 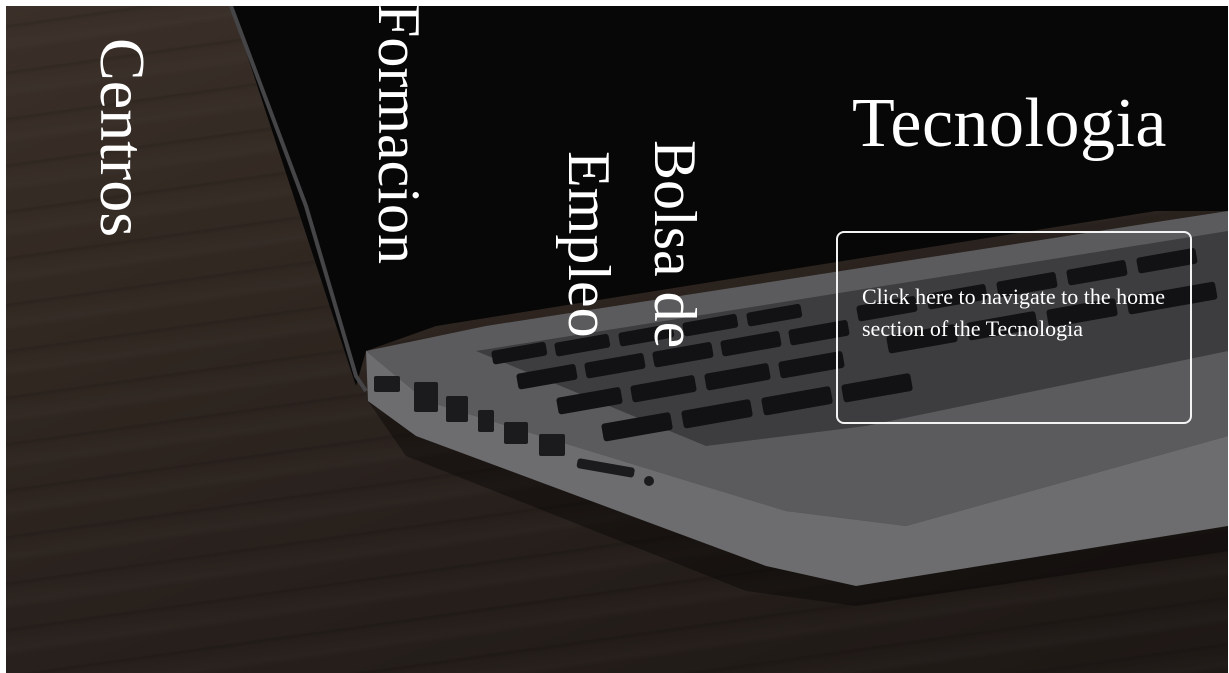 I want to click on nav-link-centros: Centros, so click(x=122, y=137).